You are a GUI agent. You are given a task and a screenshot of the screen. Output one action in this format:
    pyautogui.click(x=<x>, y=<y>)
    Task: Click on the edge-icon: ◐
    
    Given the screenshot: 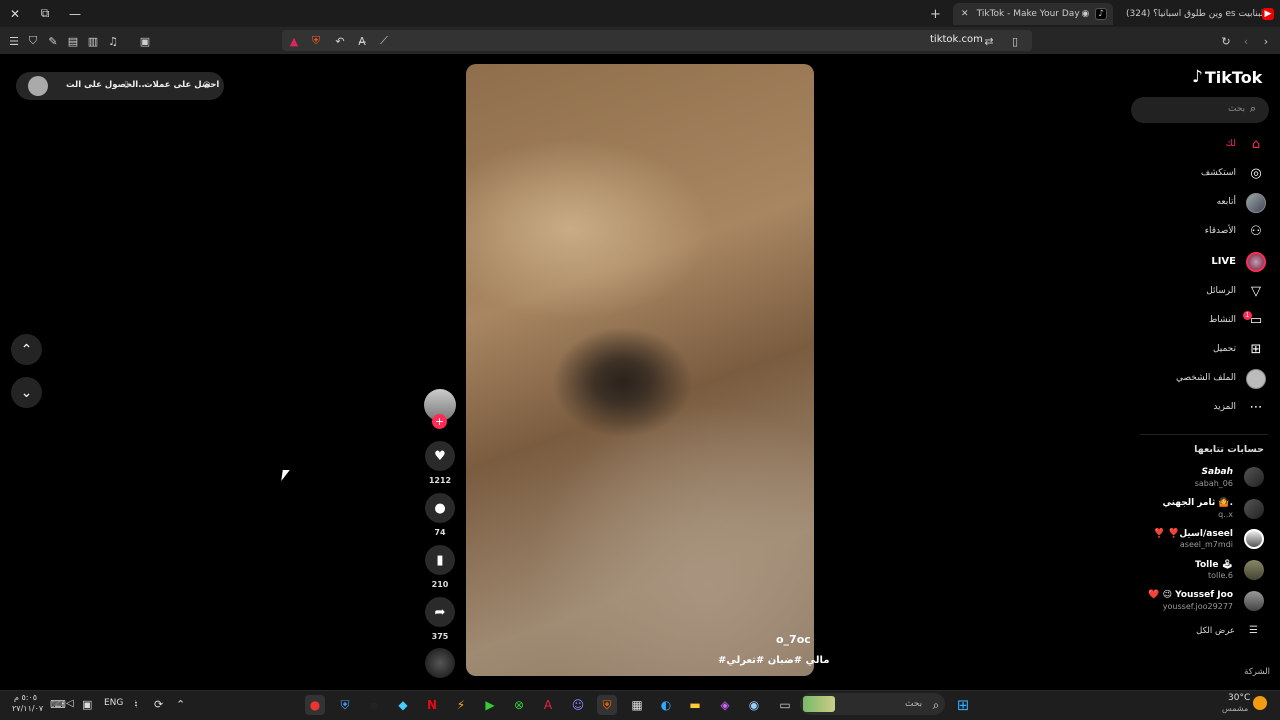 What is the action you would take?
    pyautogui.click(x=666, y=705)
    